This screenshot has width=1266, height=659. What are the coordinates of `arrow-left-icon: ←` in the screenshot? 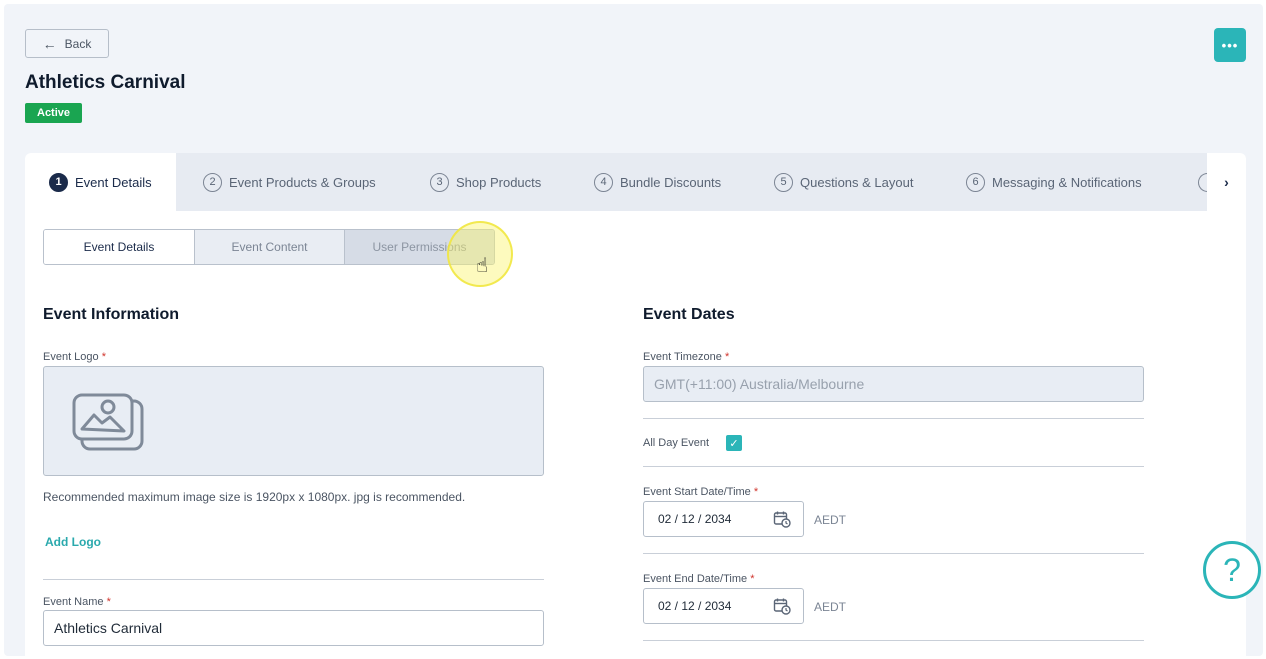 It's located at (49, 43).